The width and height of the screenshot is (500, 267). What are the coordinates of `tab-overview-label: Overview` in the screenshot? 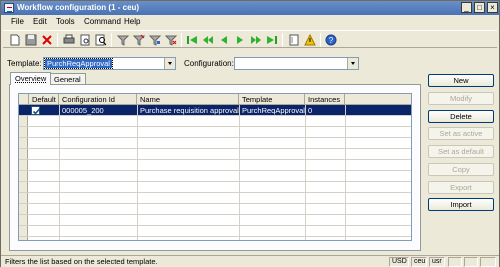 It's located at (31, 78).